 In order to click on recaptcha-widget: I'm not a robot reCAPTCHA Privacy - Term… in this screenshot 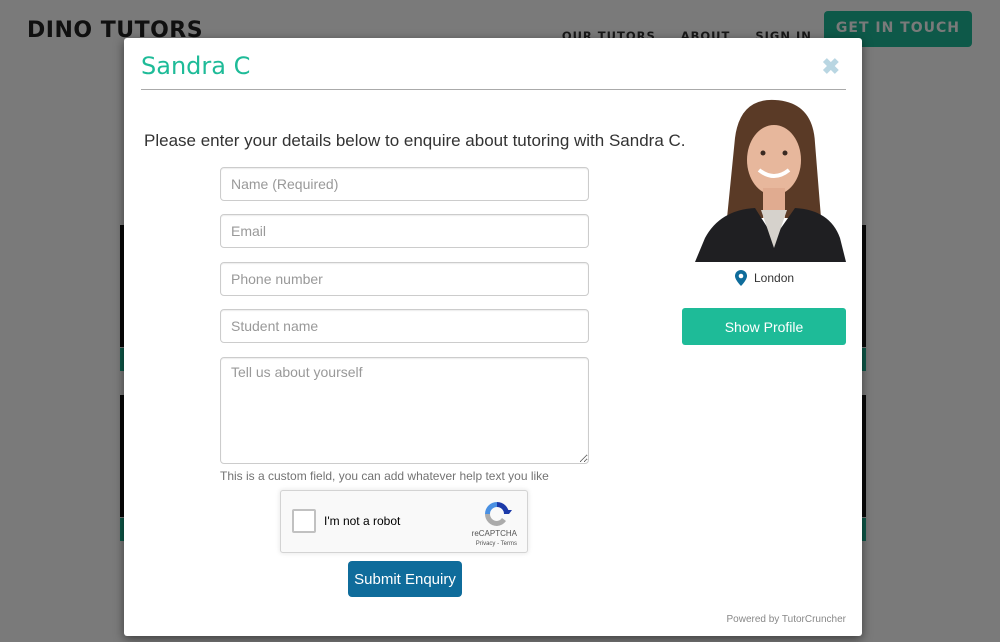, I will do `click(404, 521)`.